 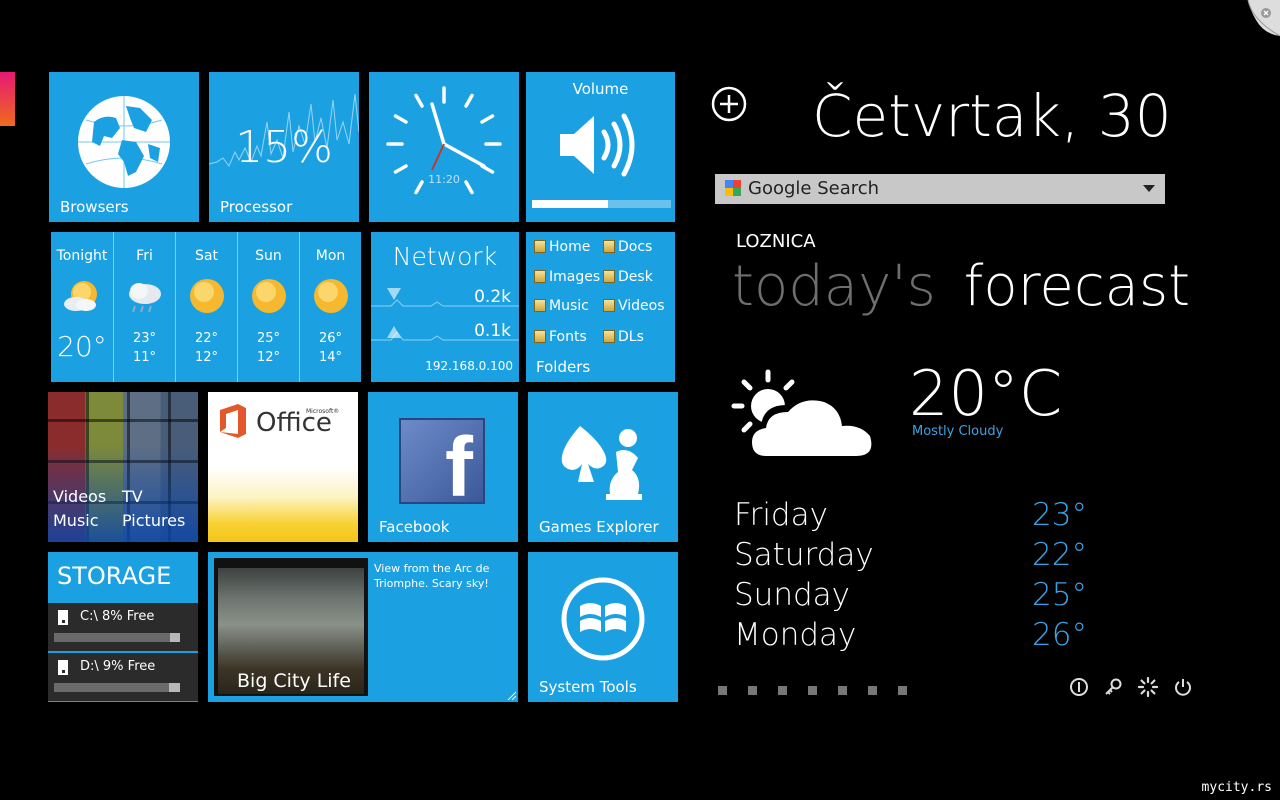 I want to click on folder-label: DLs, so click(x=631, y=337).